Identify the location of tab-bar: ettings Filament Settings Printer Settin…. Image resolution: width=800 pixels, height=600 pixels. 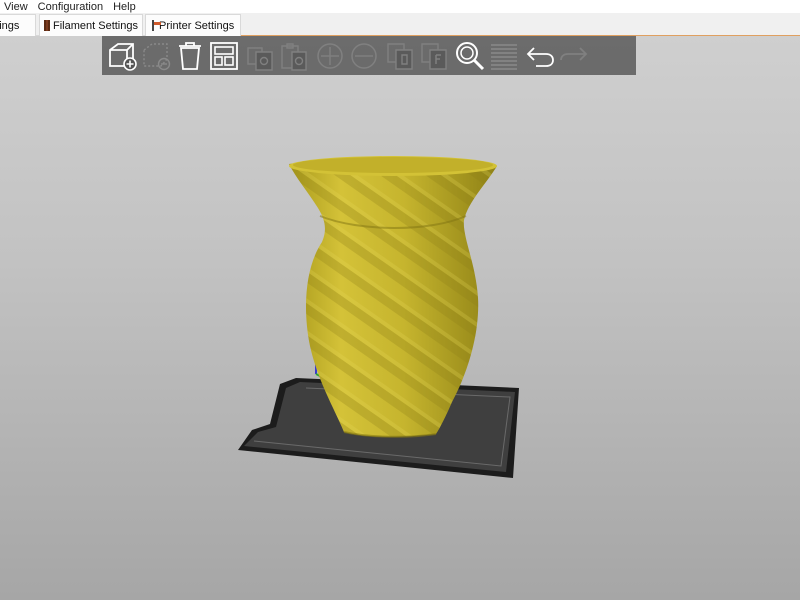
(400, 24).